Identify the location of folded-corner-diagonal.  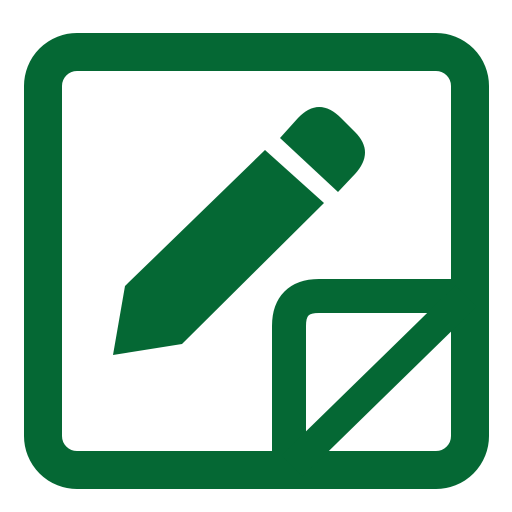
(379, 381).